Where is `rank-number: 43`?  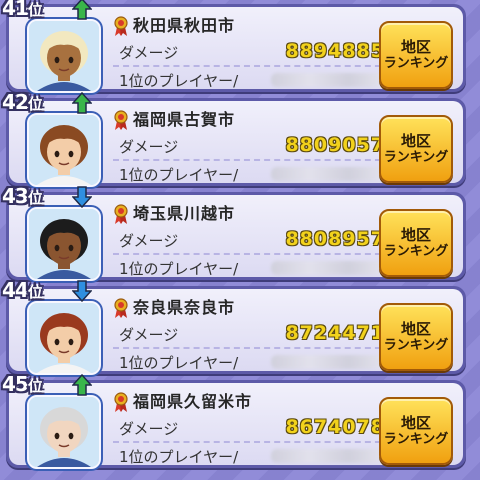 rank-number: 43 is located at coordinates (15, 196).